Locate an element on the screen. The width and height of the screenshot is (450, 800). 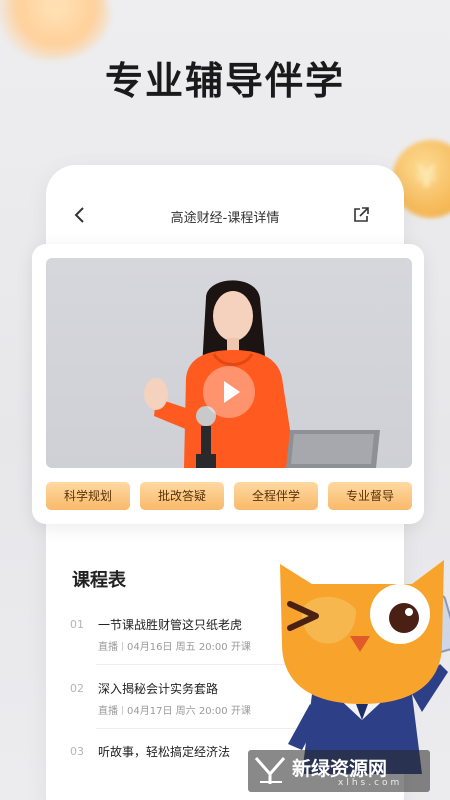
tag-button: 科学规划 is located at coordinates (88, 496).